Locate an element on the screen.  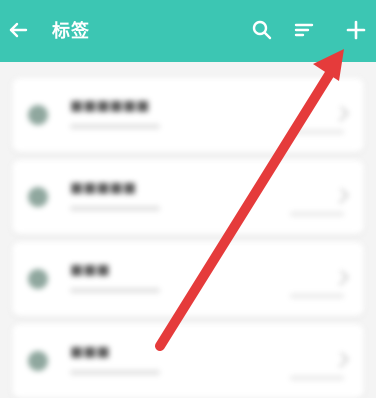
back-arrow-icon is located at coordinates (18, 30).